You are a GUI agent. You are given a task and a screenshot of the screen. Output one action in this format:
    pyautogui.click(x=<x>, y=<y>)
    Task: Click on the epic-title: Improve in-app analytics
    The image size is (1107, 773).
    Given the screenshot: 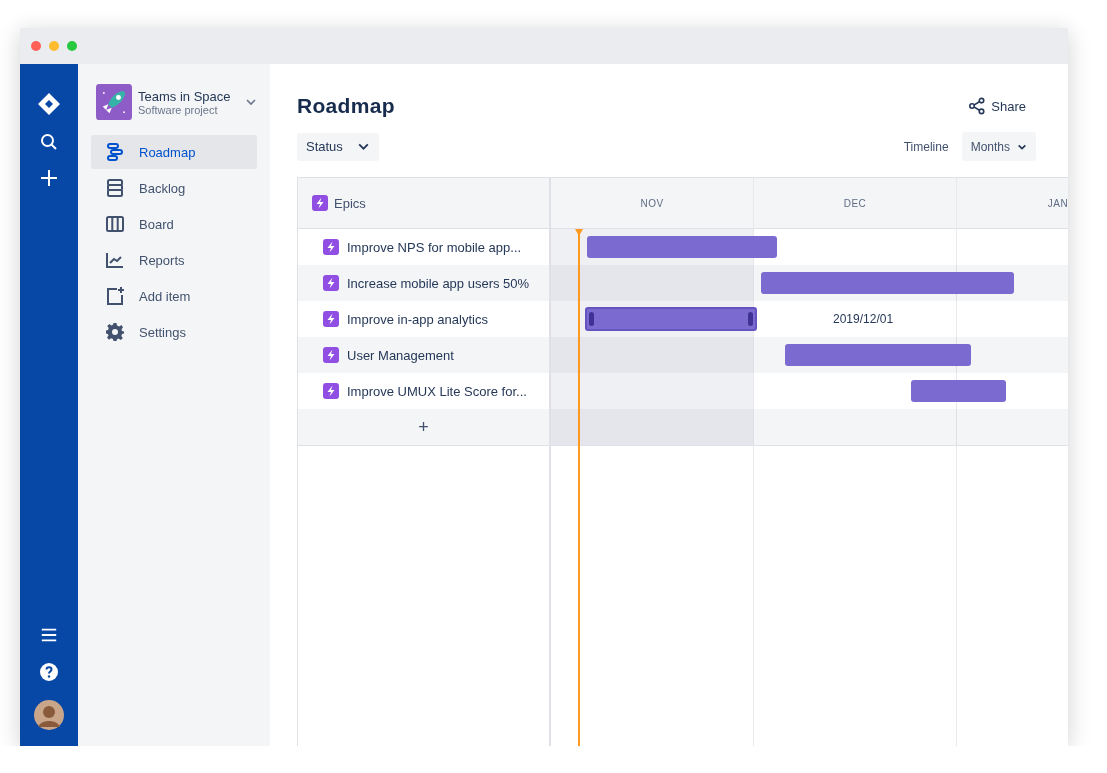 What is the action you would take?
    pyautogui.click(x=417, y=319)
    